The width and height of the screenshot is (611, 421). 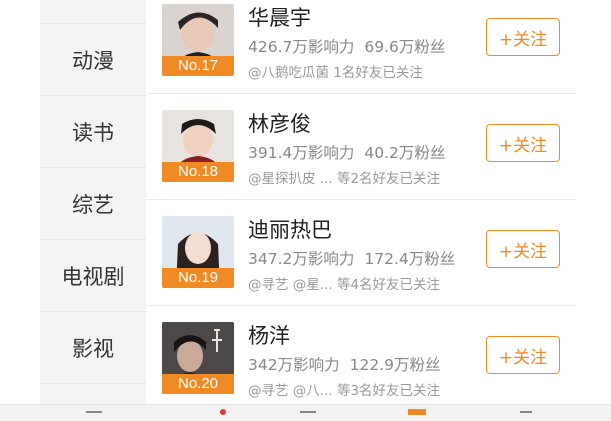 What do you see at coordinates (405, 153) in the screenshot?
I see `fans-count: 40.2万粉丝` at bounding box center [405, 153].